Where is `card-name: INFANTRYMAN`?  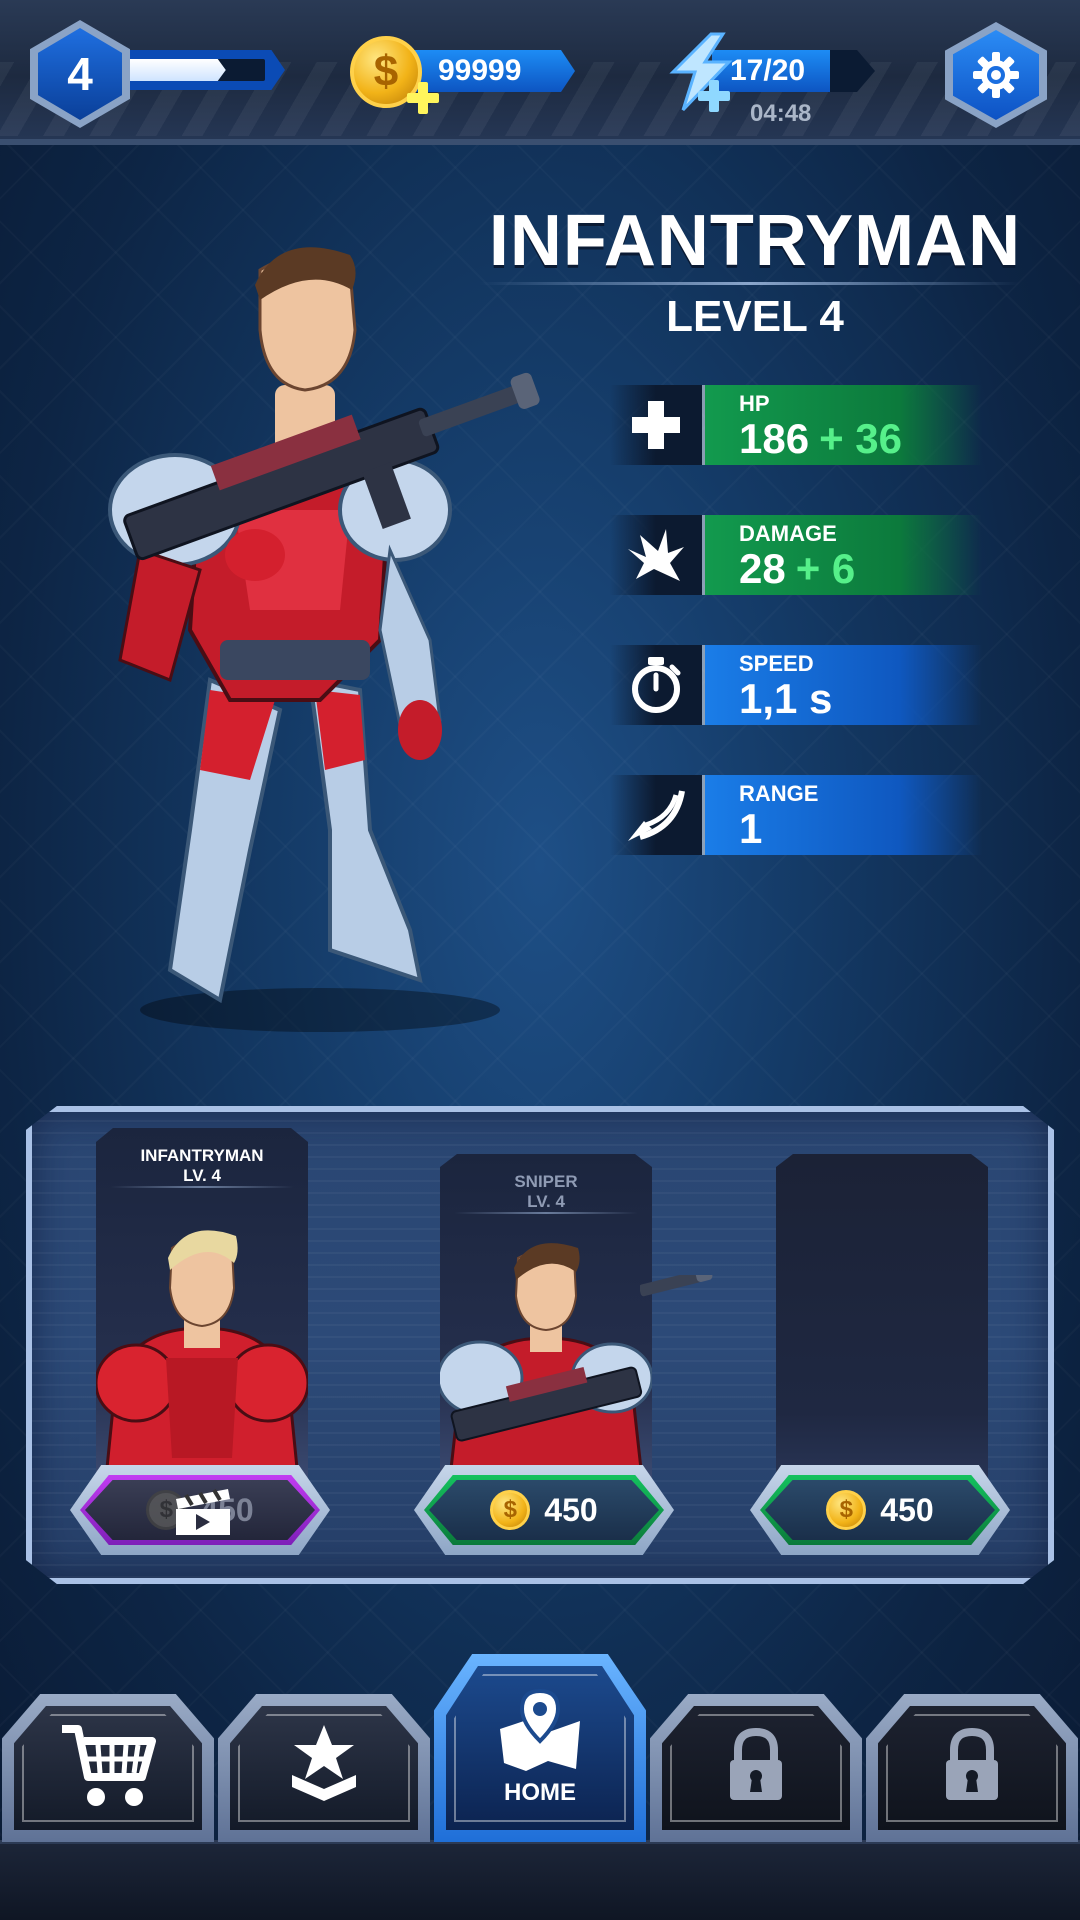 card-name: INFANTRYMAN is located at coordinates (202, 1155).